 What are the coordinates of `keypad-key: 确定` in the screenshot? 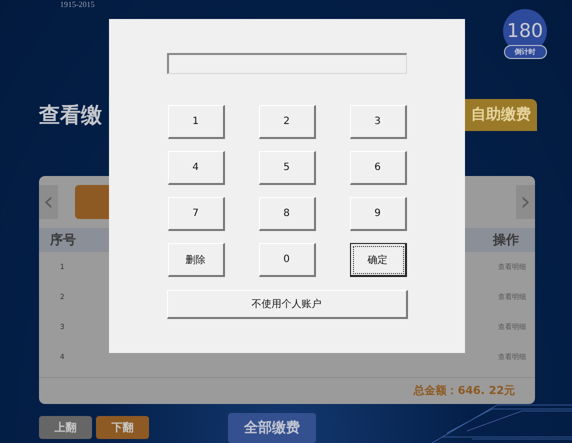 It's located at (378, 260).